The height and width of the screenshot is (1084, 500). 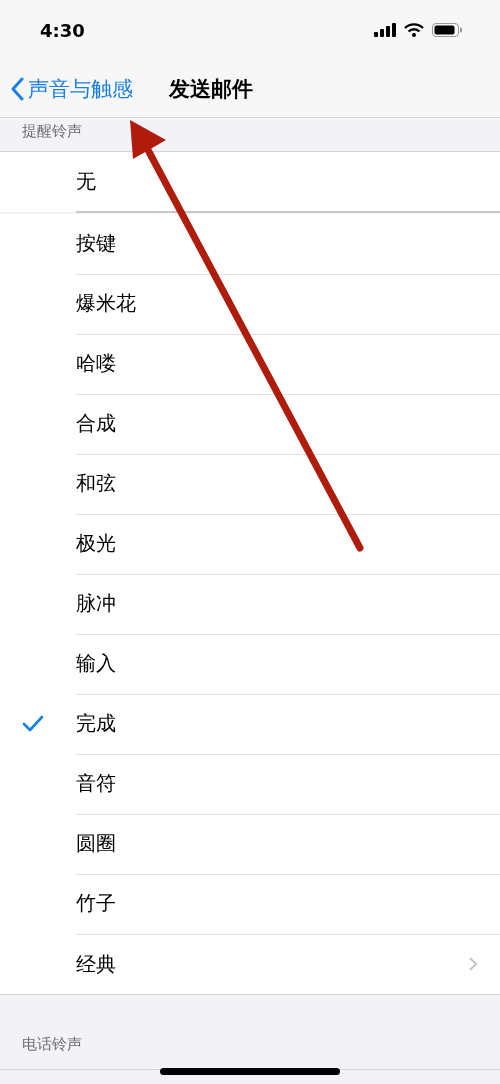 I want to click on tone-row: 合成, so click(x=250, y=424).